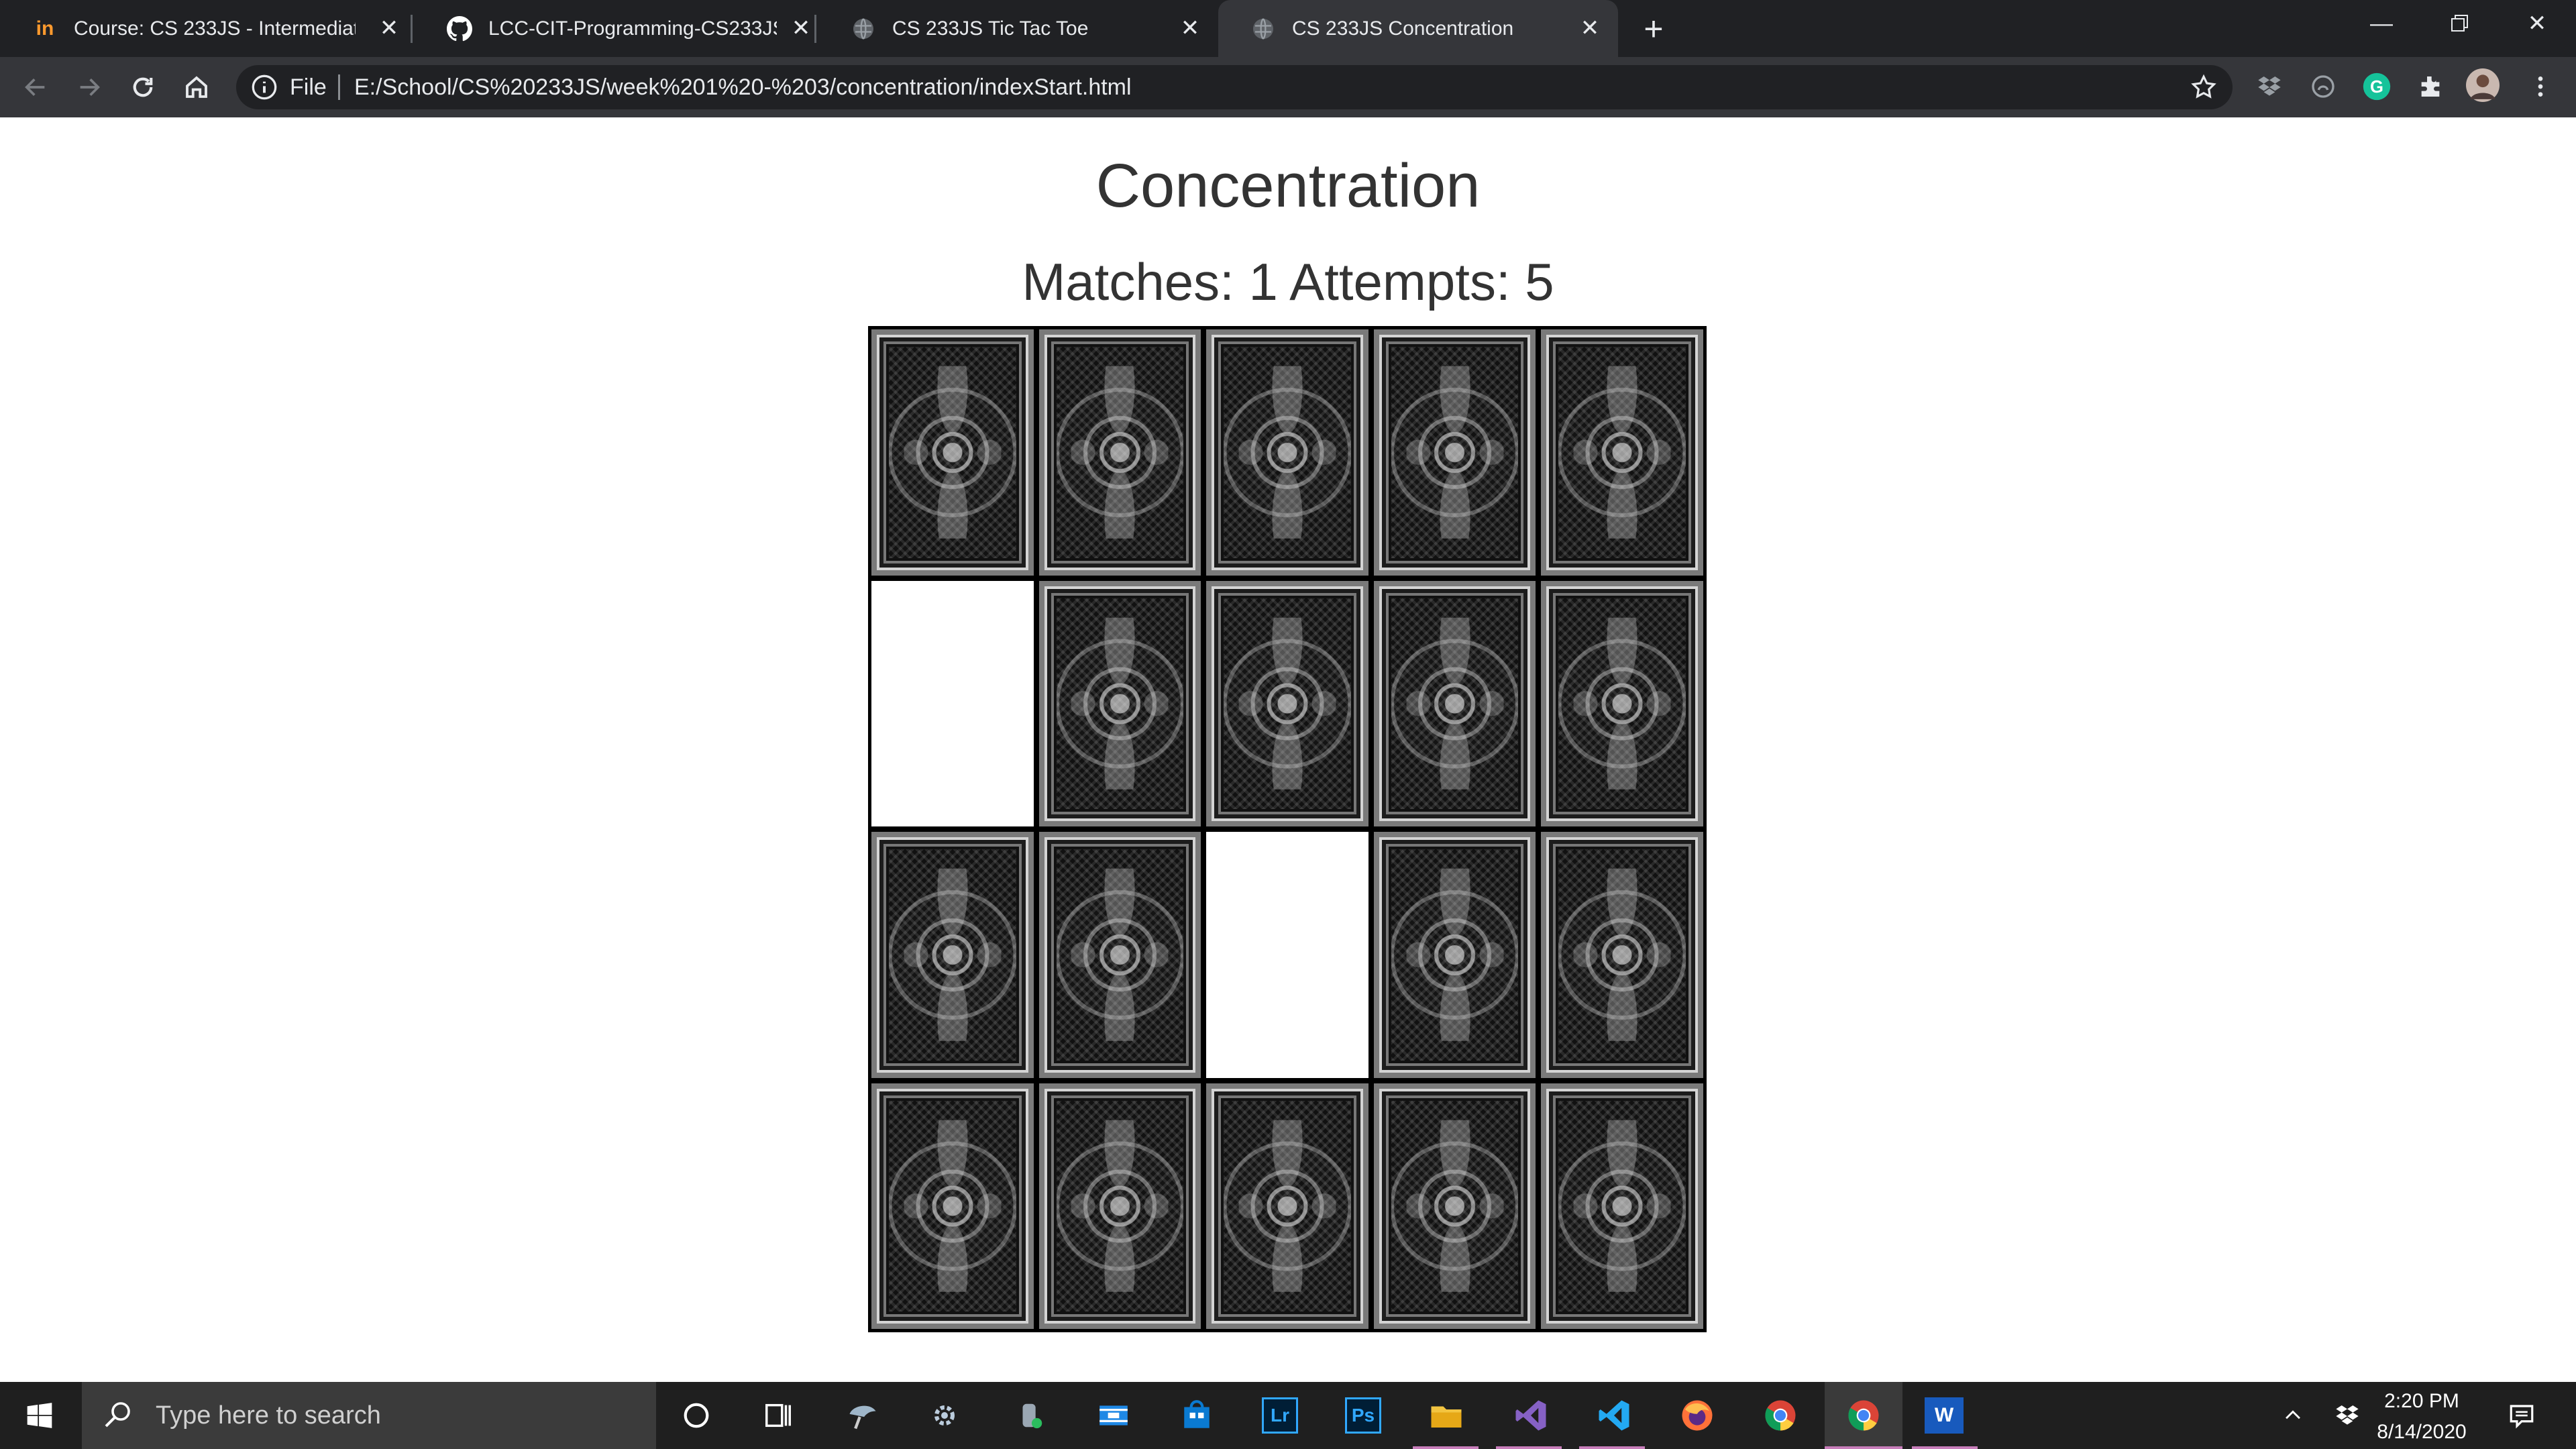  What do you see at coordinates (1530, 1415) in the screenshot?
I see `visual-studio-icon` at bounding box center [1530, 1415].